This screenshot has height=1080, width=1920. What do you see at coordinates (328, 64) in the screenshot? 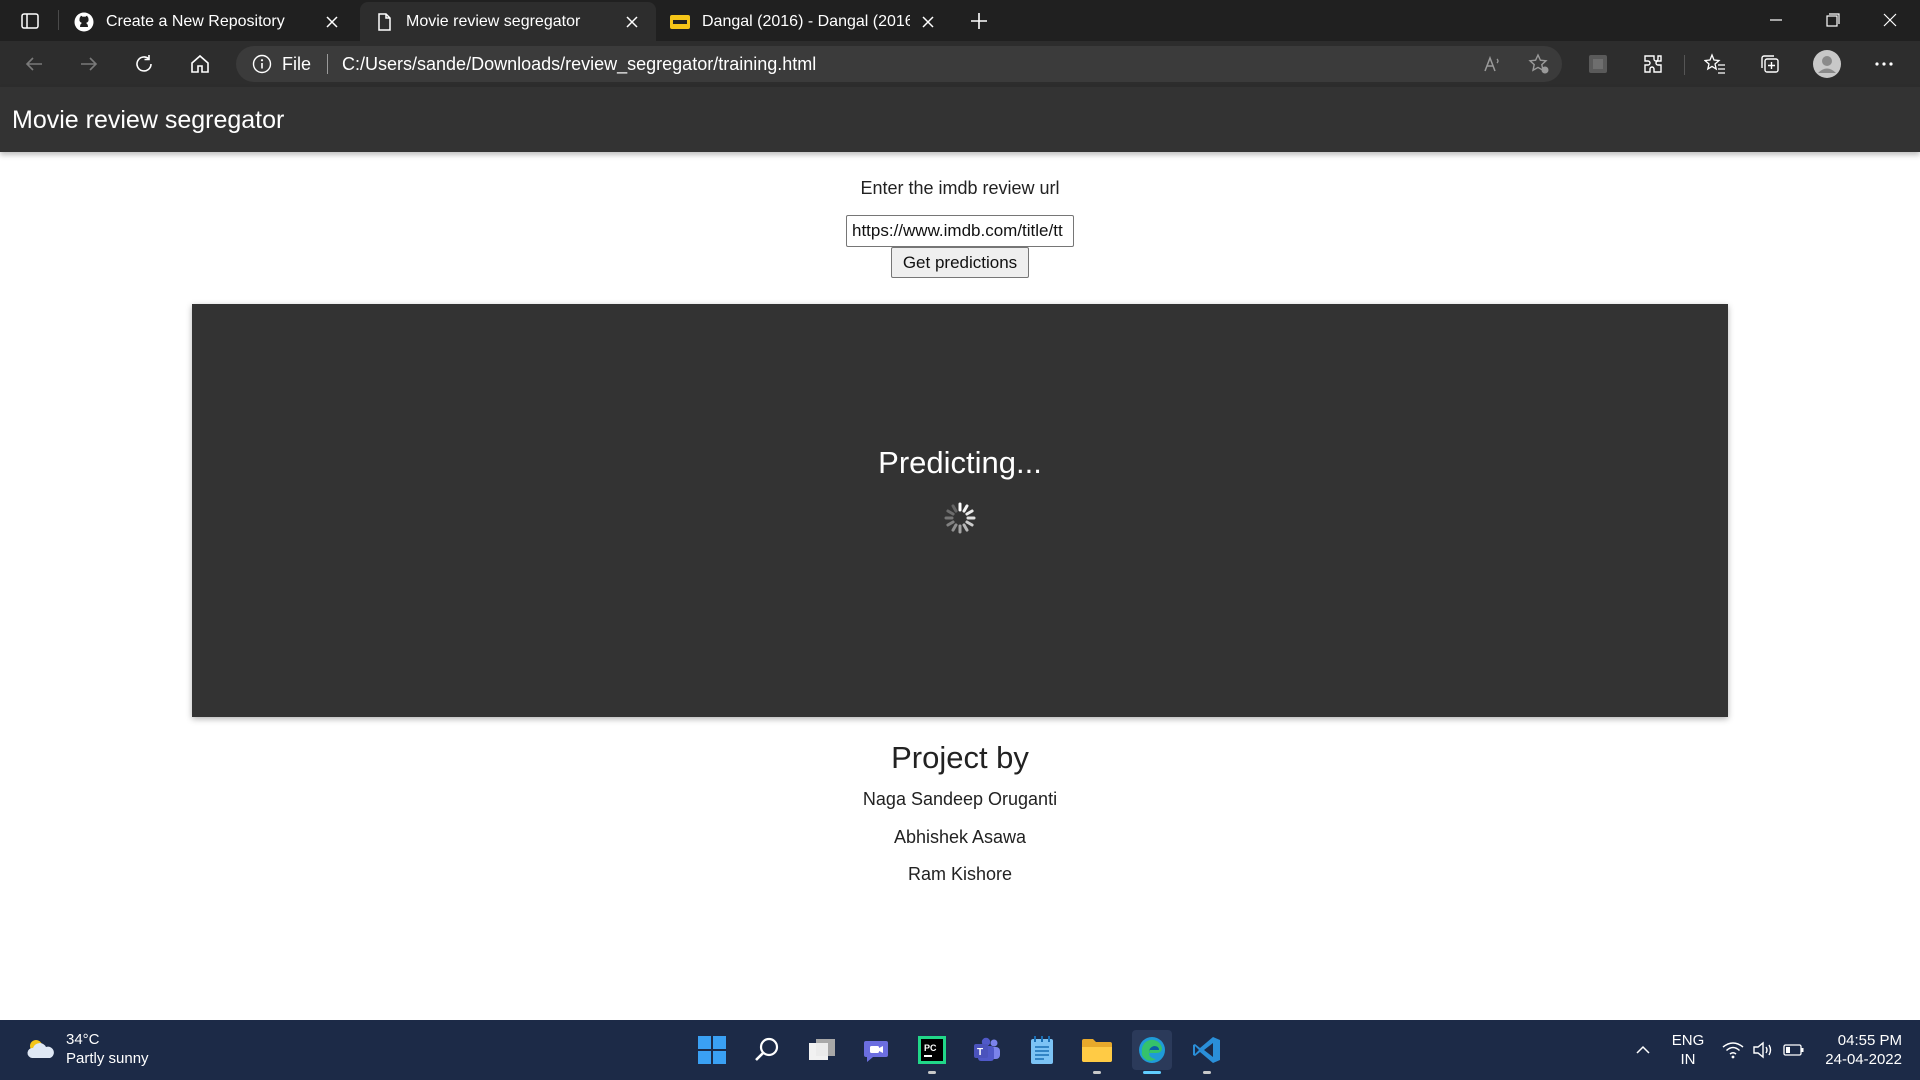
I see `address-divider` at bounding box center [328, 64].